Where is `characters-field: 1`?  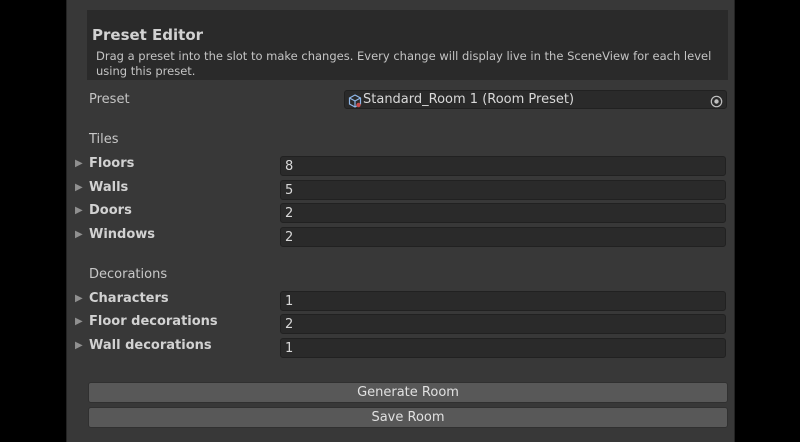 characters-field: 1 is located at coordinates (503, 301).